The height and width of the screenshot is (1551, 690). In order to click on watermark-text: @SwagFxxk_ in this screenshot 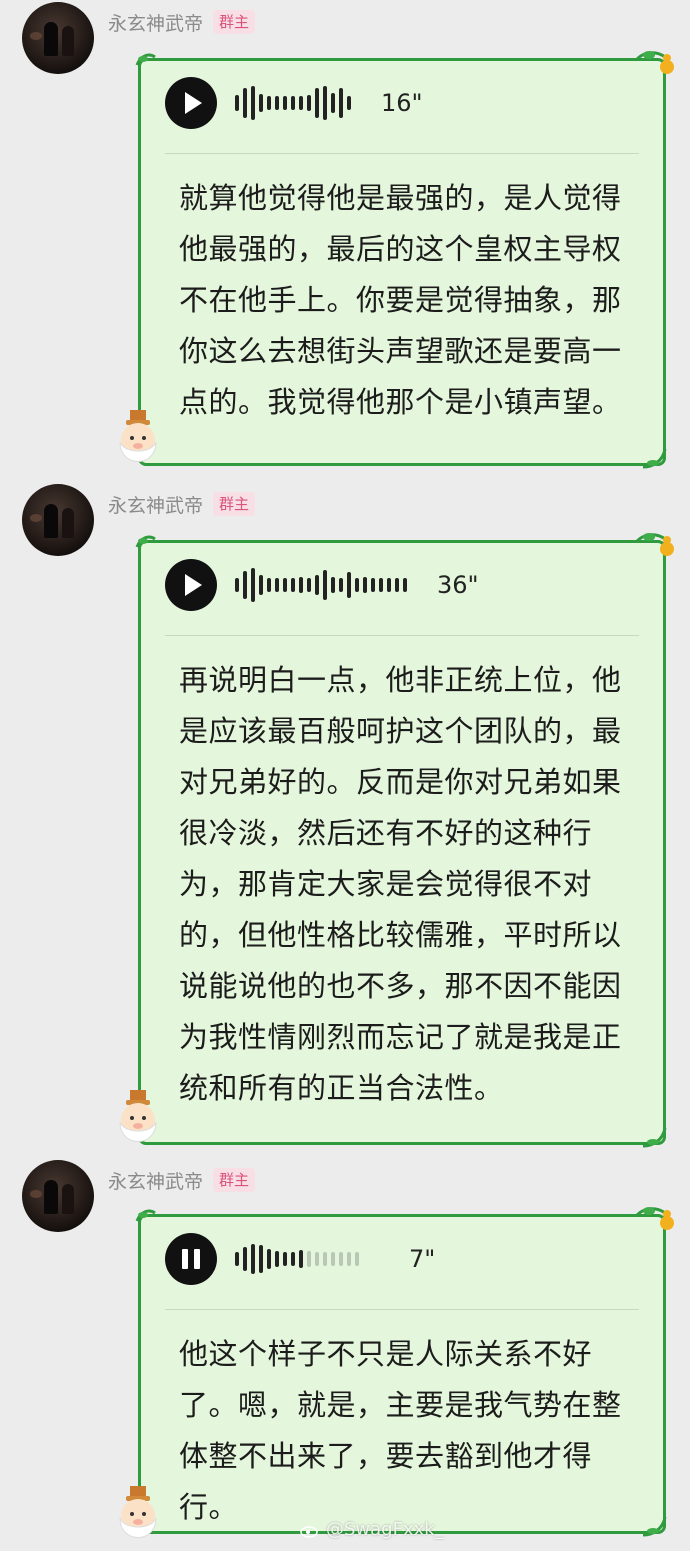, I will do `click(385, 1529)`.